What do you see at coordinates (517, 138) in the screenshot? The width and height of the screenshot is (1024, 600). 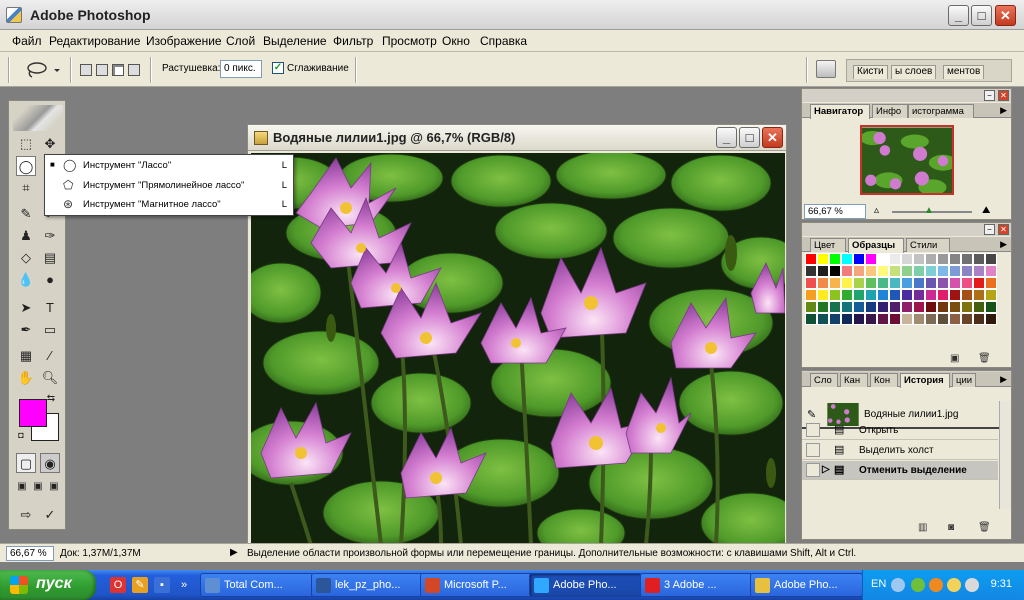 I see `document-title-bar: Водяные лилии1.jpg @ 66,7% (RGB/8) _ □ ✕` at bounding box center [517, 138].